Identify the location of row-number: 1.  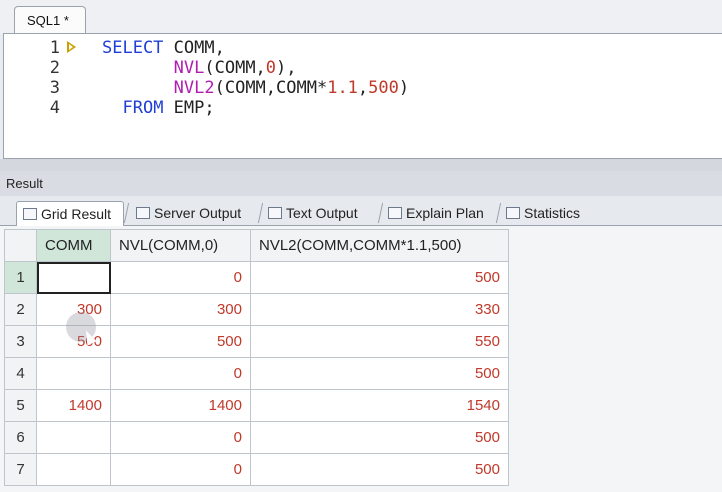
(20, 277).